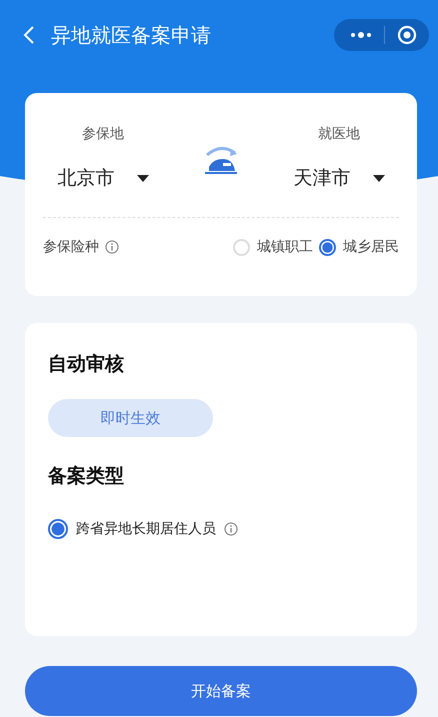 This screenshot has height=717, width=438. Describe the element at coordinates (29, 35) in the screenshot. I see `back-icon` at that location.